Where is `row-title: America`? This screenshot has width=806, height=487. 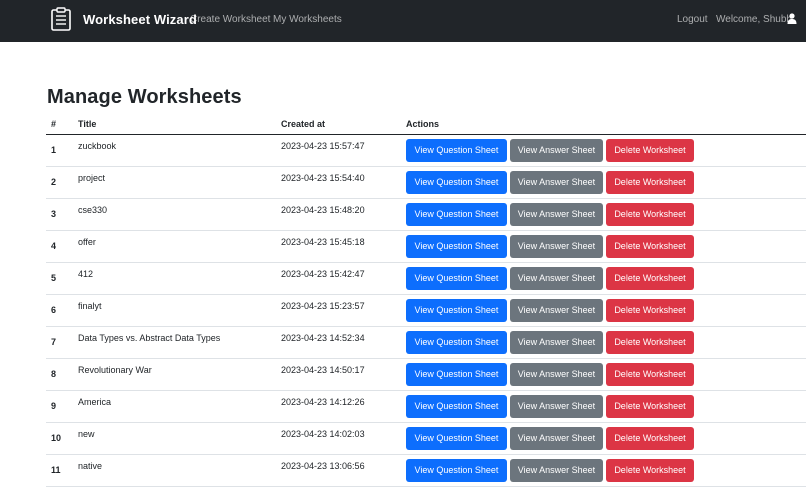
row-title: America is located at coordinates (174, 402).